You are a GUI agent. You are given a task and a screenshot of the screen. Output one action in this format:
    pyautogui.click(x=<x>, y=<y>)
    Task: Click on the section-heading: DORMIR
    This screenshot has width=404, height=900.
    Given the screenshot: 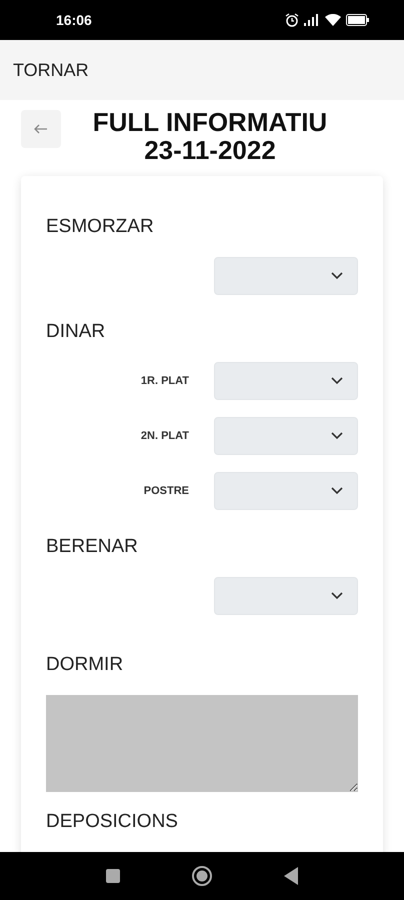 What is the action you would take?
    pyautogui.click(x=85, y=665)
    